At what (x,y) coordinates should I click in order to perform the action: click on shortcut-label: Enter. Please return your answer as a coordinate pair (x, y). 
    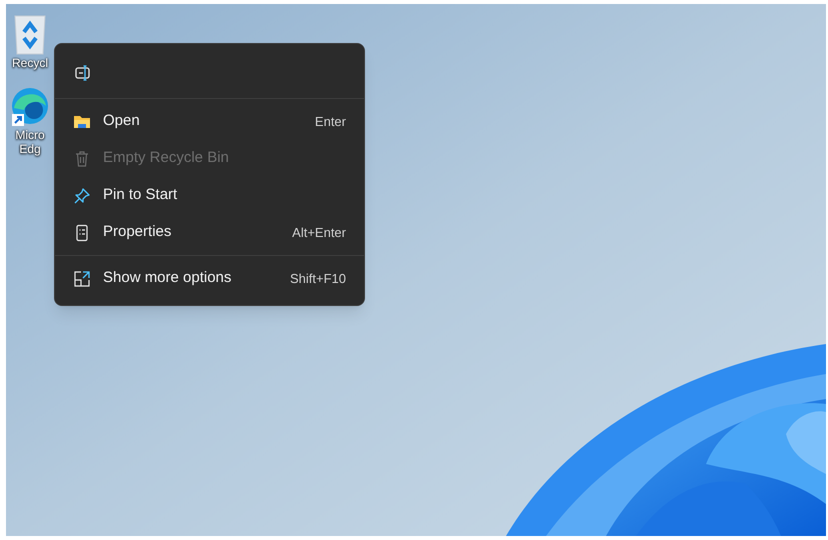
    Looking at the image, I should click on (330, 121).